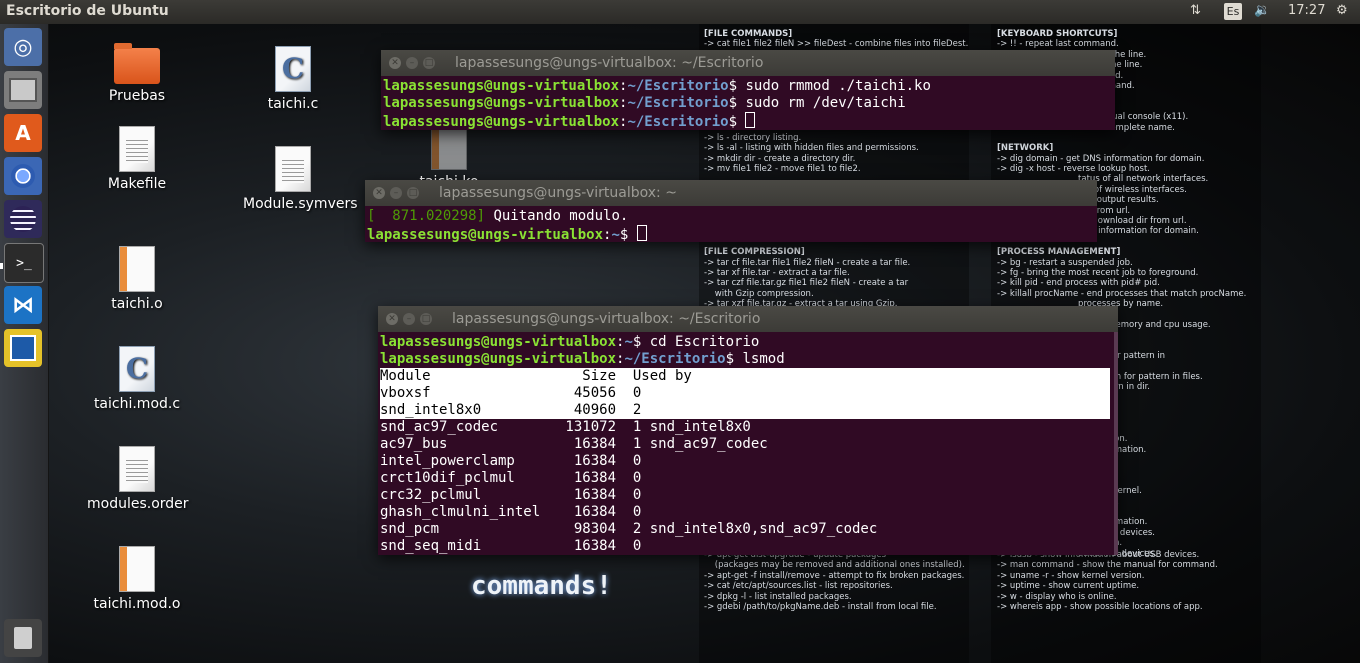 The image size is (1360, 663). Describe the element at coordinates (680, 12) in the screenshot. I see `top-panel: Escritorio de Ubuntu ⇅ Es 🔉 17:27 ⚙` at that location.